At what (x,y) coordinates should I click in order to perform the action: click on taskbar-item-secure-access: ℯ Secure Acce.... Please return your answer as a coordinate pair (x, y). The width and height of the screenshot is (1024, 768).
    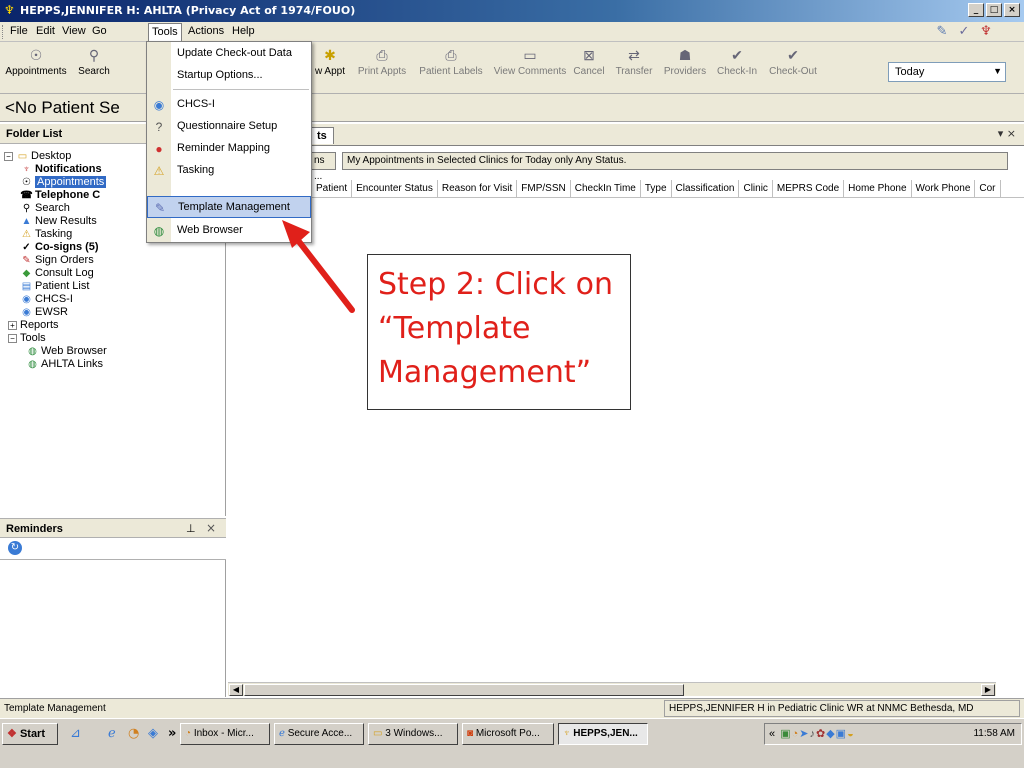
    Looking at the image, I should click on (319, 734).